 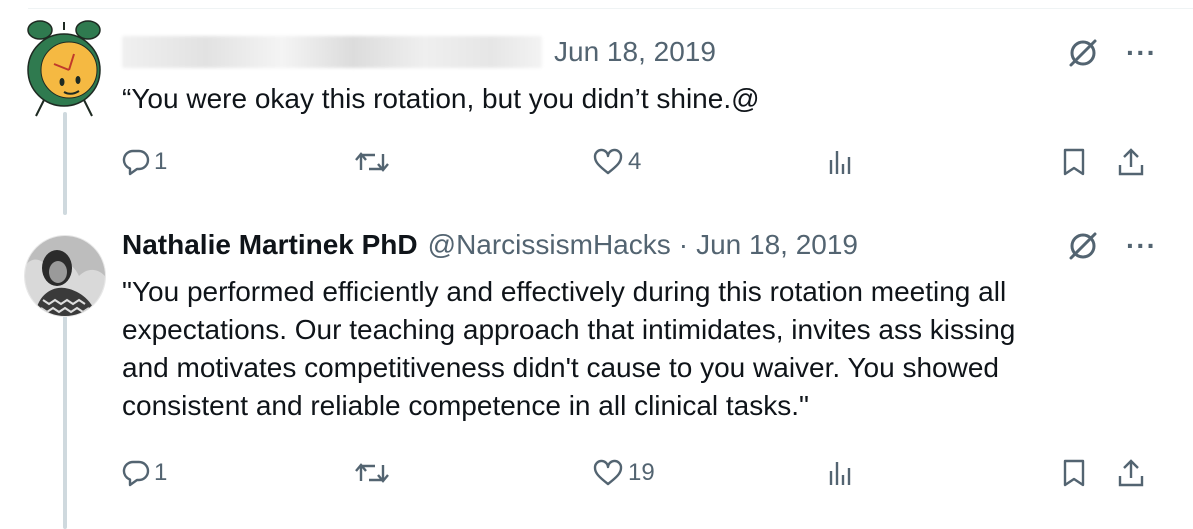 I want to click on author-name: Nathalie Martinek PhD, so click(x=270, y=245).